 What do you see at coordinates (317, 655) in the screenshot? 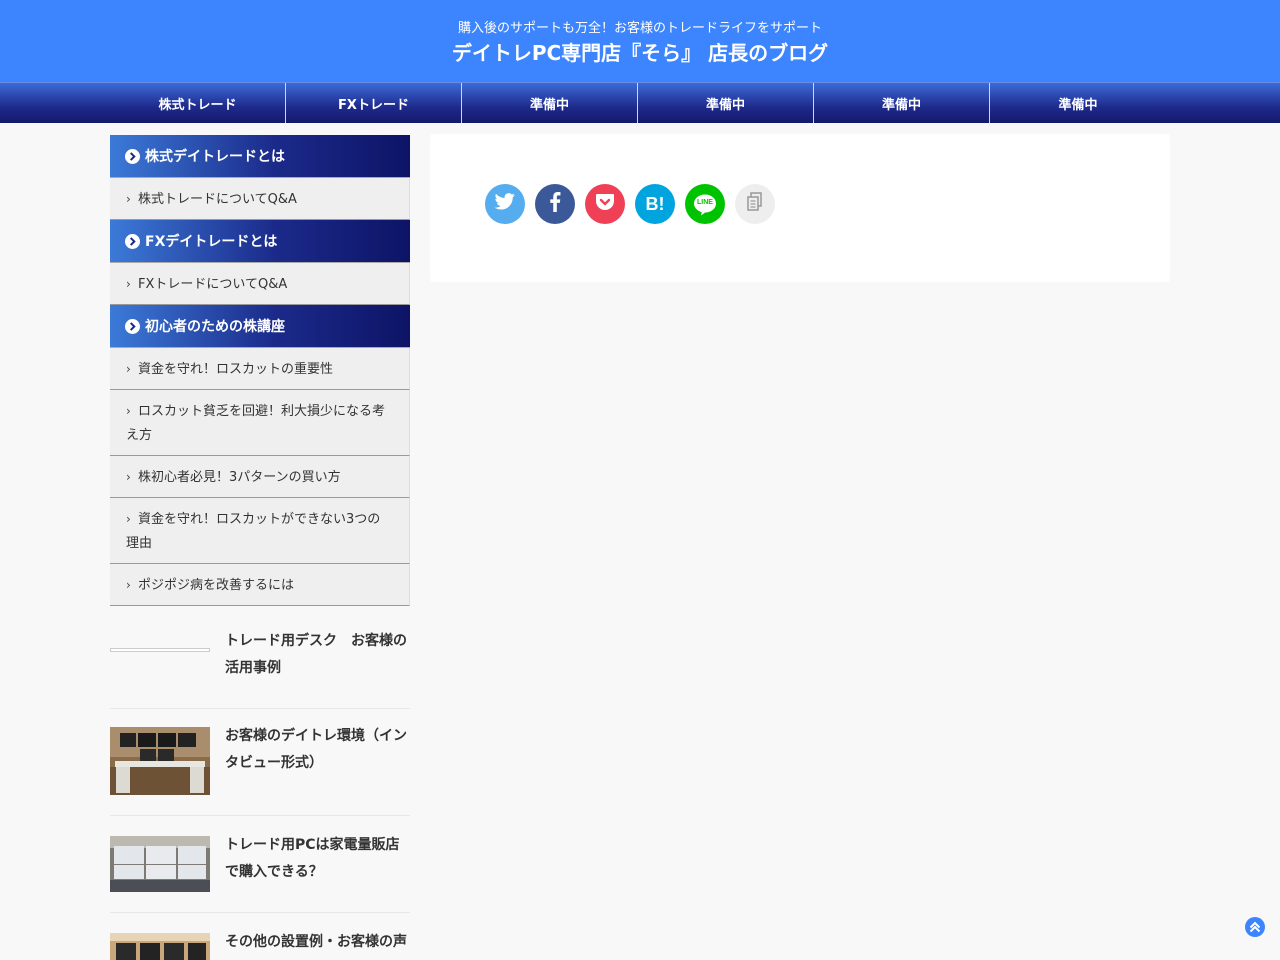
I see `recent-post-title: トレード用デスク お客様の活用事例` at bounding box center [317, 655].